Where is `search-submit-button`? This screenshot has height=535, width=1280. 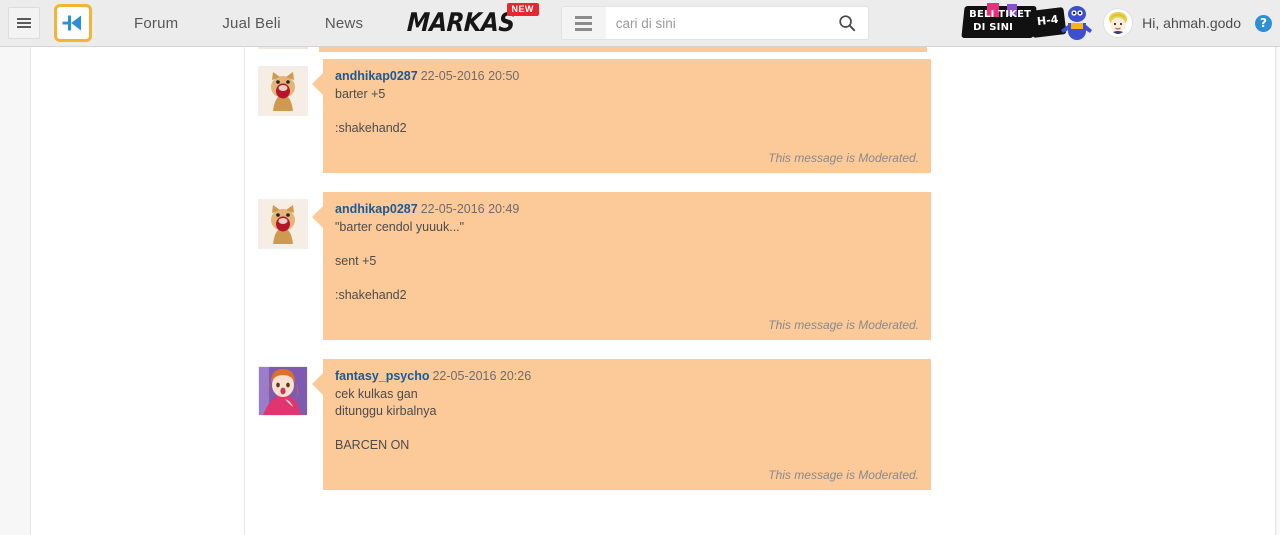
search-submit-button is located at coordinates (847, 23).